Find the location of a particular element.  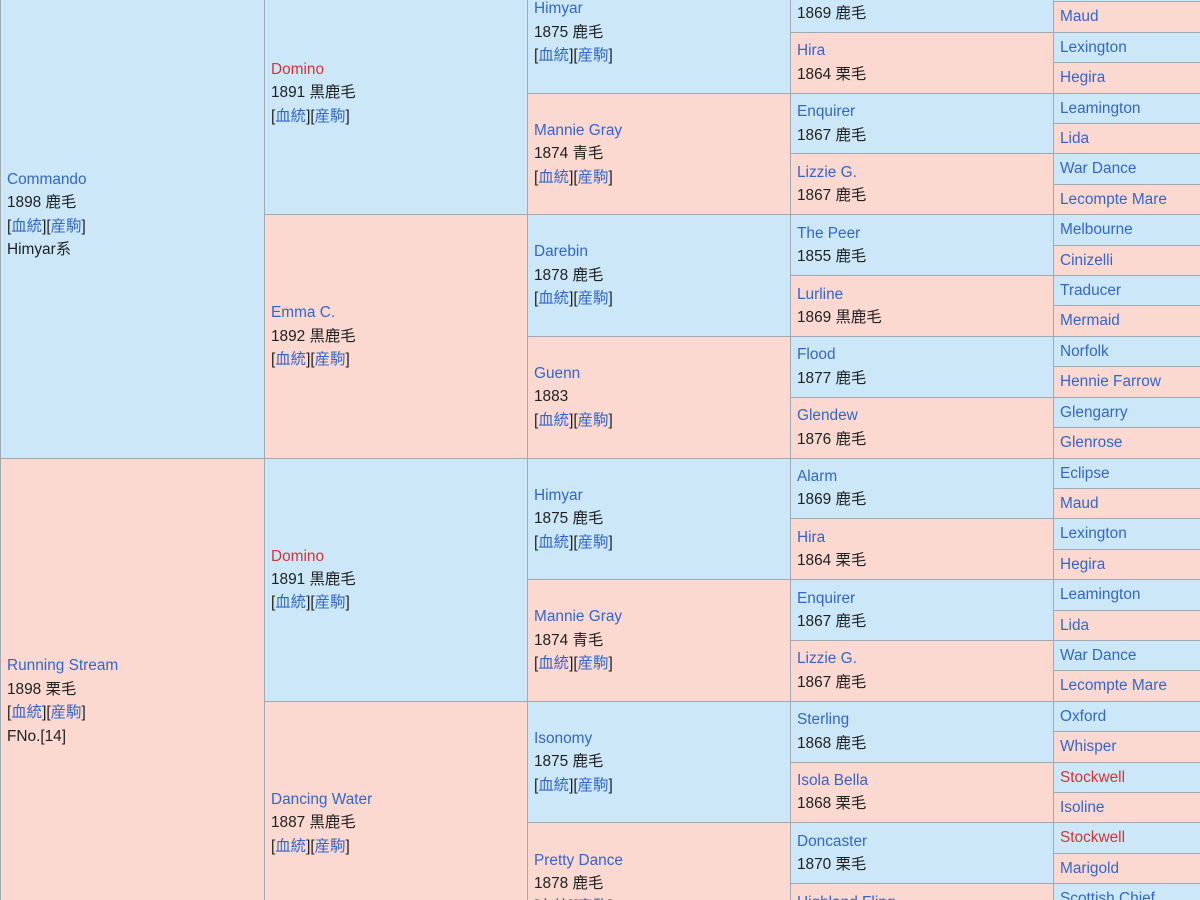

horse-name-link: Commando is located at coordinates (132, 179).